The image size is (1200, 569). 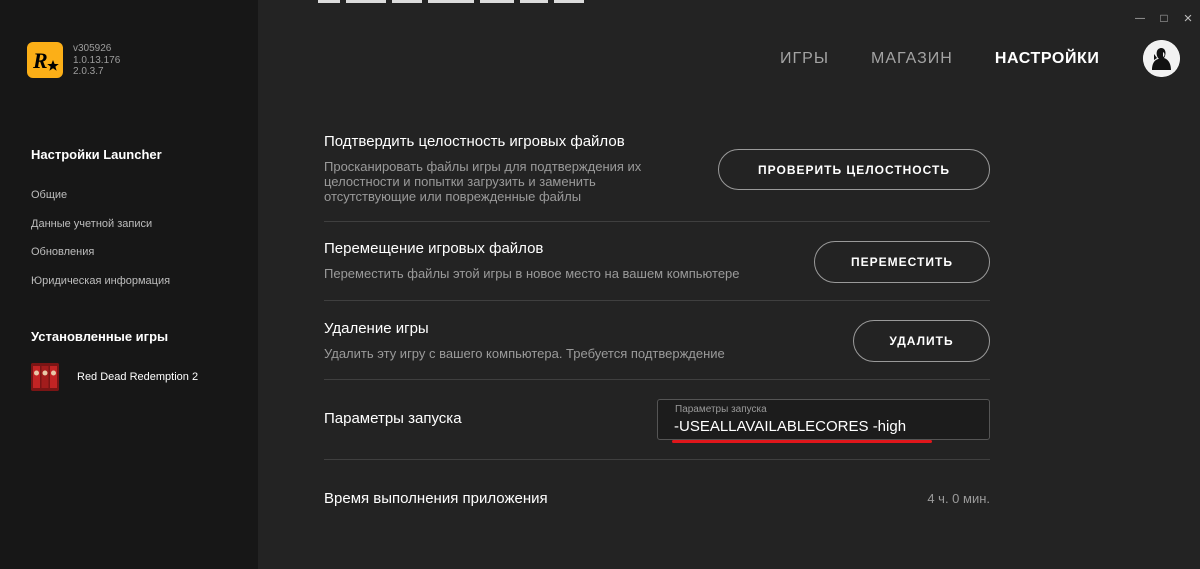 What do you see at coordinates (40, 60) in the screenshot?
I see `svg-text: R` at bounding box center [40, 60].